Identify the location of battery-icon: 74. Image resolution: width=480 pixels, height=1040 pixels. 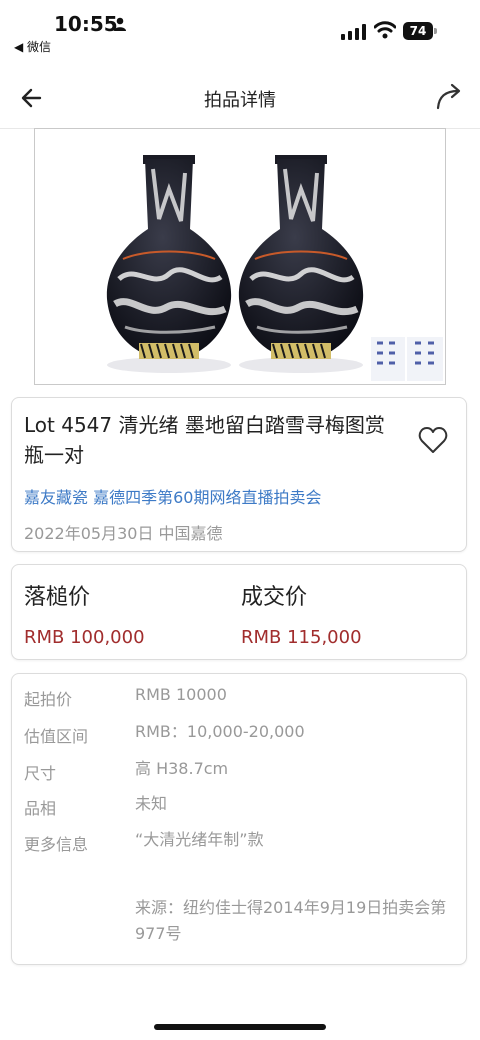
(420, 31).